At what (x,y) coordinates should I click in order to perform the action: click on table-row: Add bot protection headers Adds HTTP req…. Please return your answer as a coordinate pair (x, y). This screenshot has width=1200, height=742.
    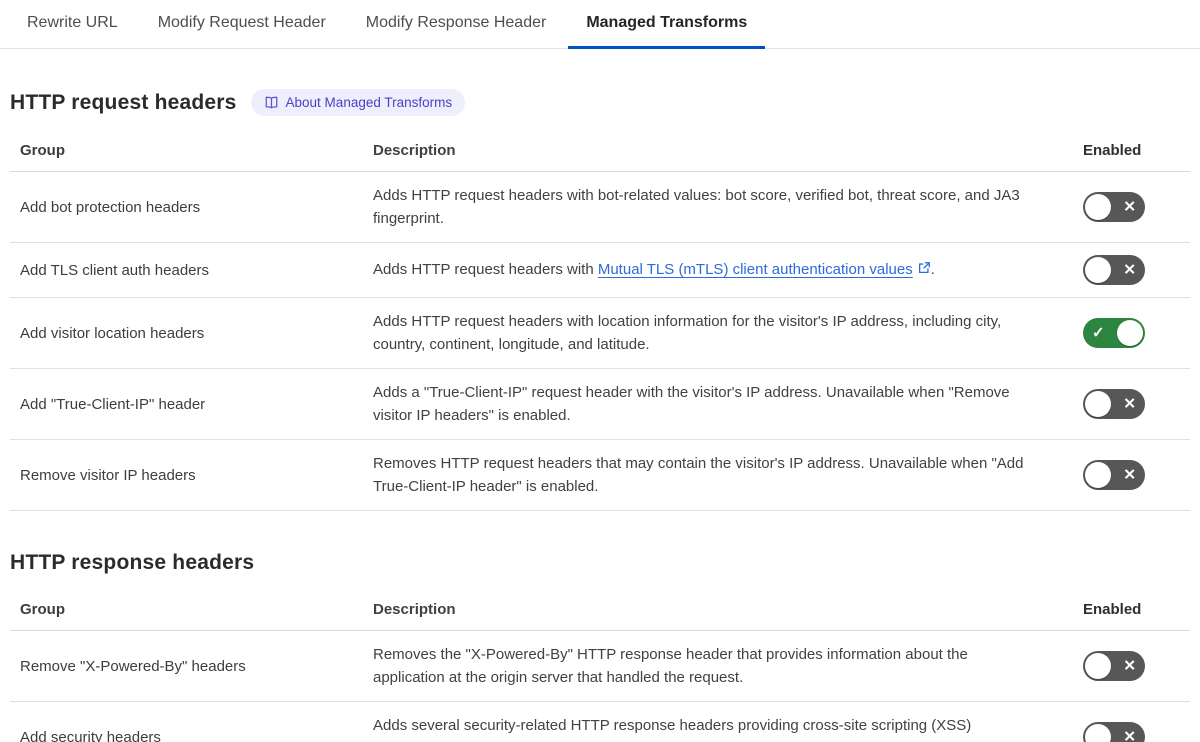
    Looking at the image, I should click on (600, 207).